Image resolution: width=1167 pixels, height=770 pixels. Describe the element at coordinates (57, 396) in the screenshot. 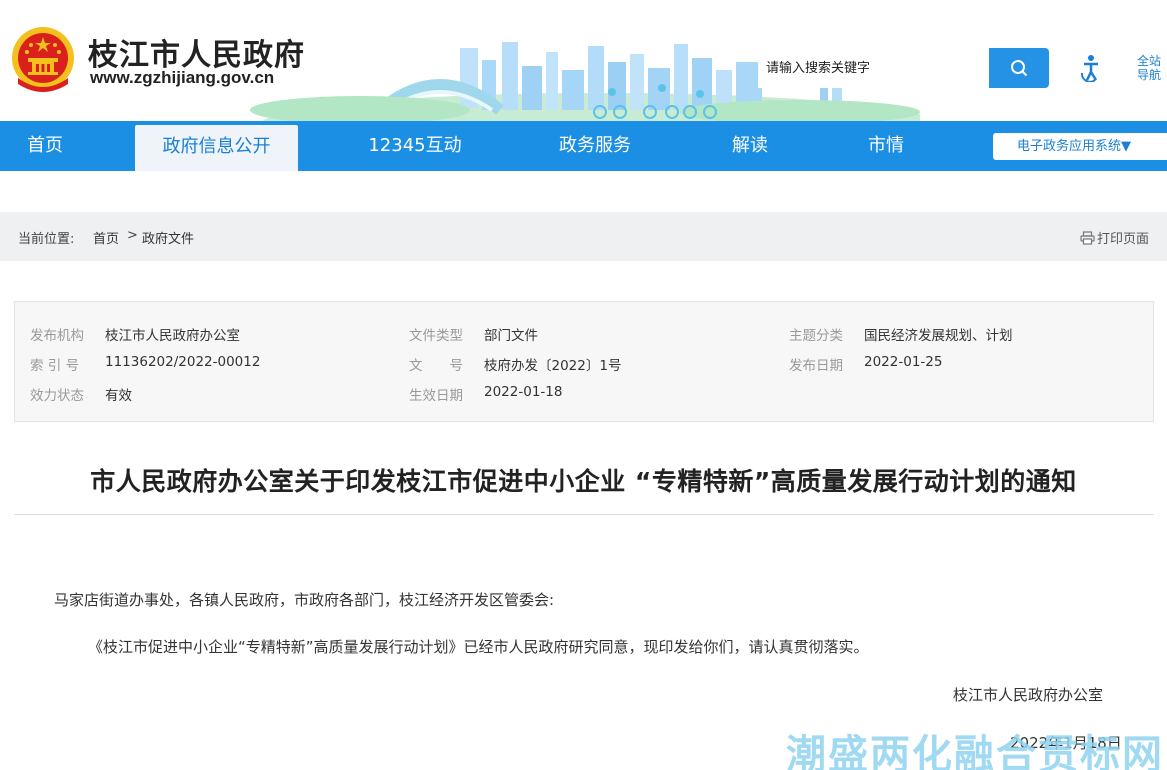

I see `status-key: 效力状态` at that location.